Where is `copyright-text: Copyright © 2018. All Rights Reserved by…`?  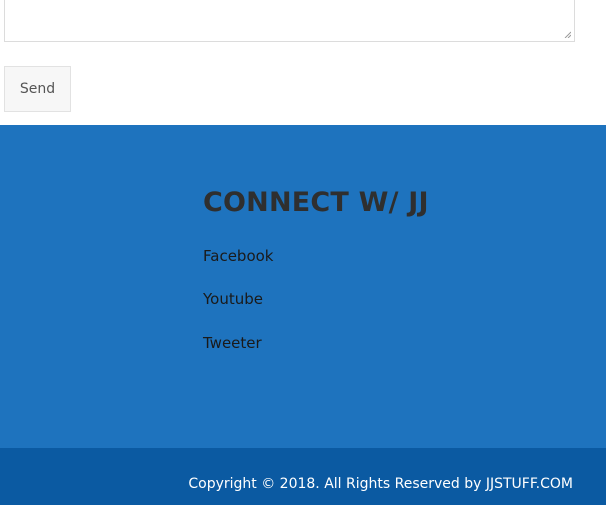 copyright-text: Copyright © 2018. All Rights Reserved by… is located at coordinates (380, 484).